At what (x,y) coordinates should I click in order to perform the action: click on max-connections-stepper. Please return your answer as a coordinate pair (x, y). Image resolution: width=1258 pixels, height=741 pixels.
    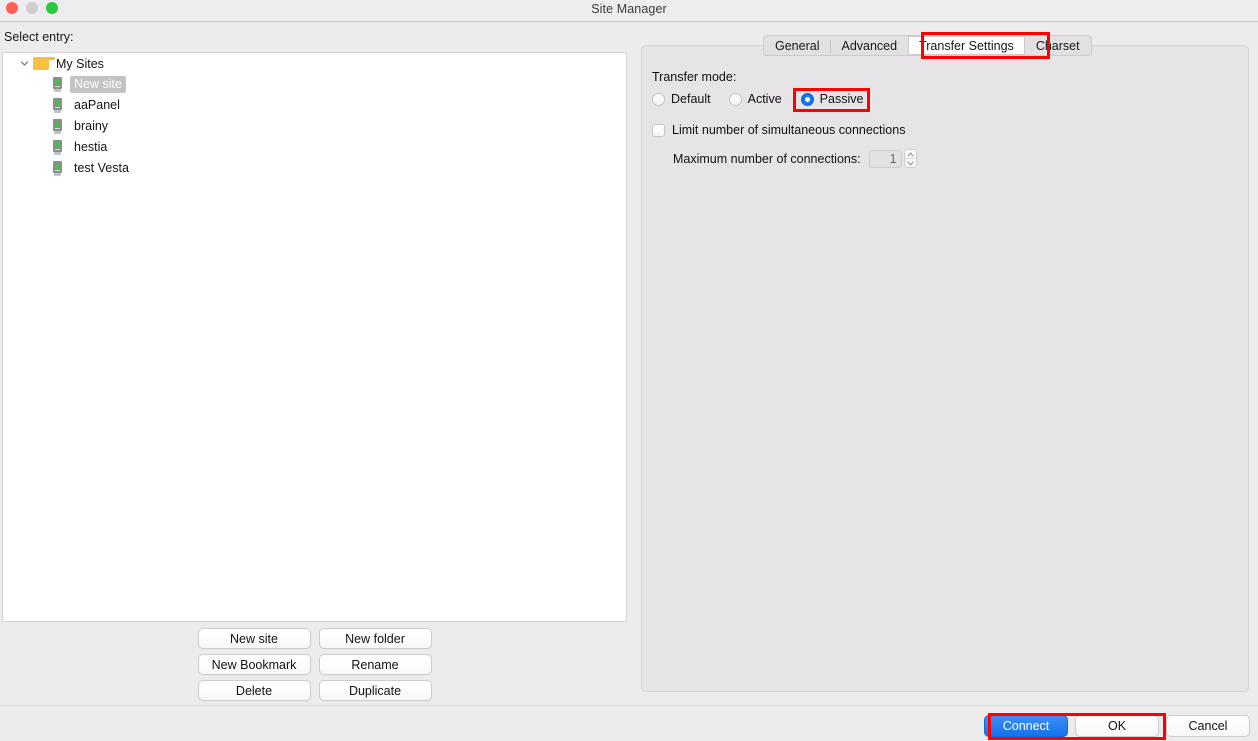
    Looking at the image, I should click on (910, 158).